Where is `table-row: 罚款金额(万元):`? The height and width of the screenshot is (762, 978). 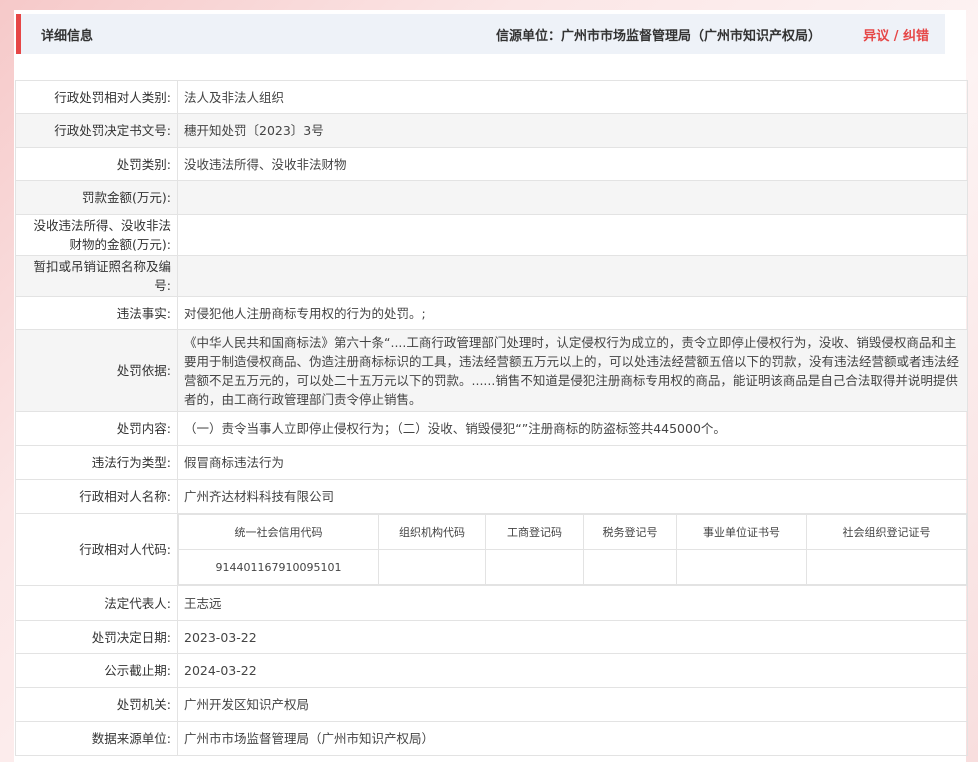
table-row: 罚款金额(万元): is located at coordinates (491, 197).